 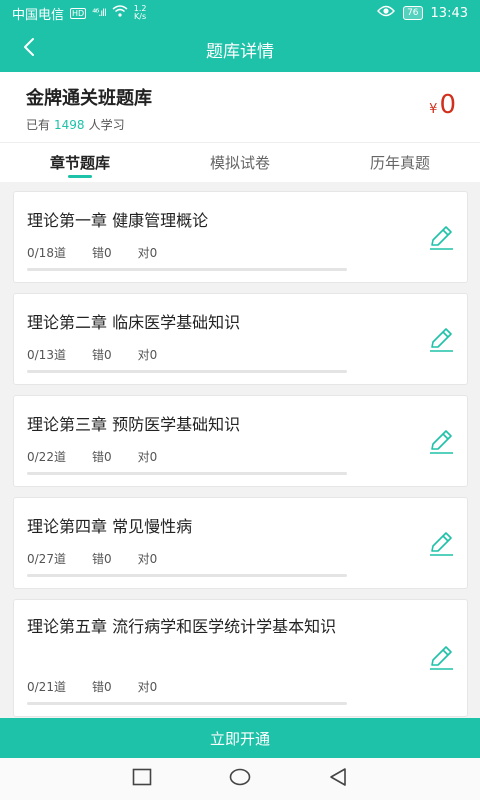 What do you see at coordinates (110, 526) in the screenshot?
I see `chapter-title: 理论第四章 常见慢性病` at bounding box center [110, 526].